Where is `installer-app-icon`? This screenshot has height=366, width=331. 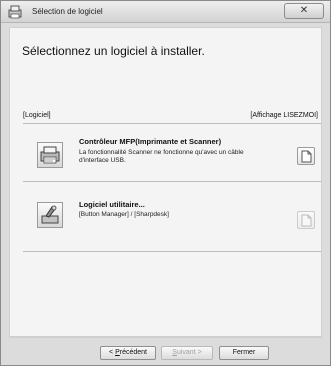 installer-app-icon is located at coordinates (15, 12).